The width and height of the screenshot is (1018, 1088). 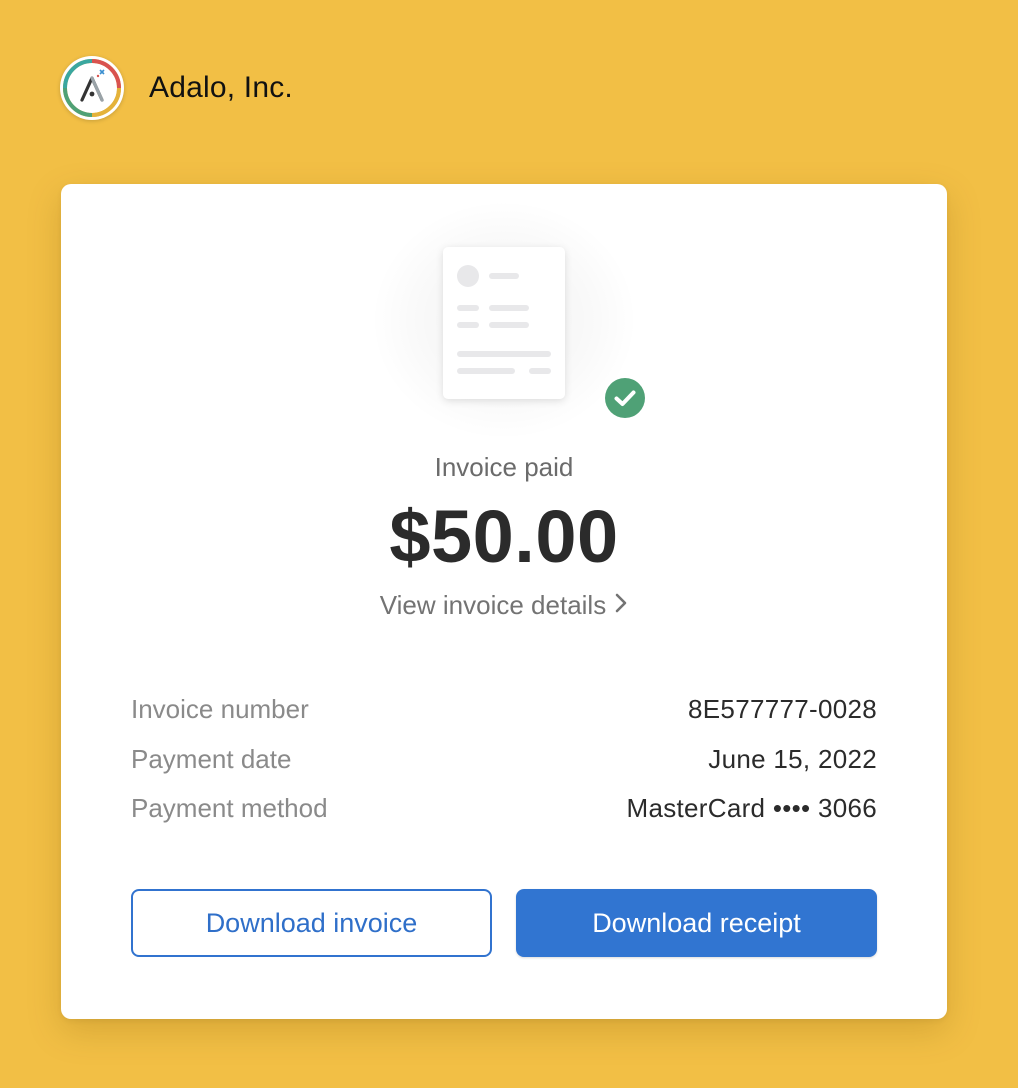 I want to click on invoice-document-icon, so click(x=504, y=323).